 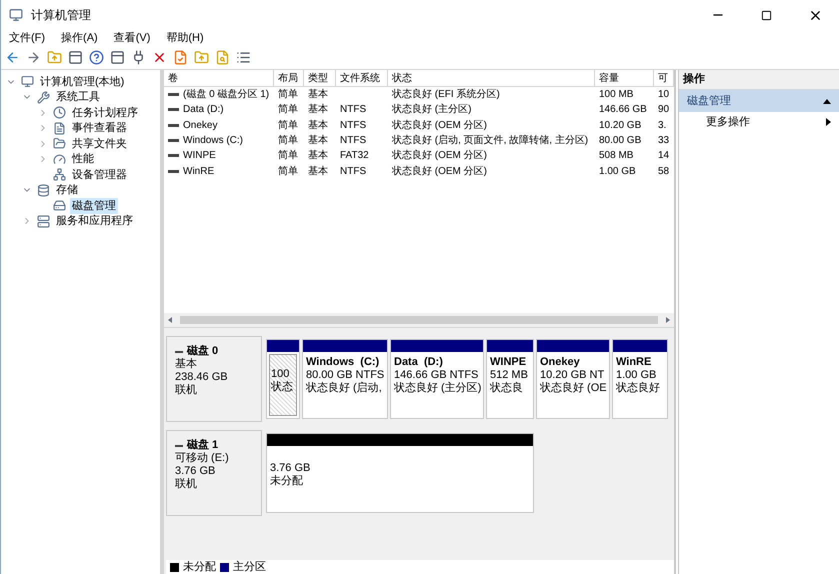 I want to click on server-icon, so click(x=43, y=221).